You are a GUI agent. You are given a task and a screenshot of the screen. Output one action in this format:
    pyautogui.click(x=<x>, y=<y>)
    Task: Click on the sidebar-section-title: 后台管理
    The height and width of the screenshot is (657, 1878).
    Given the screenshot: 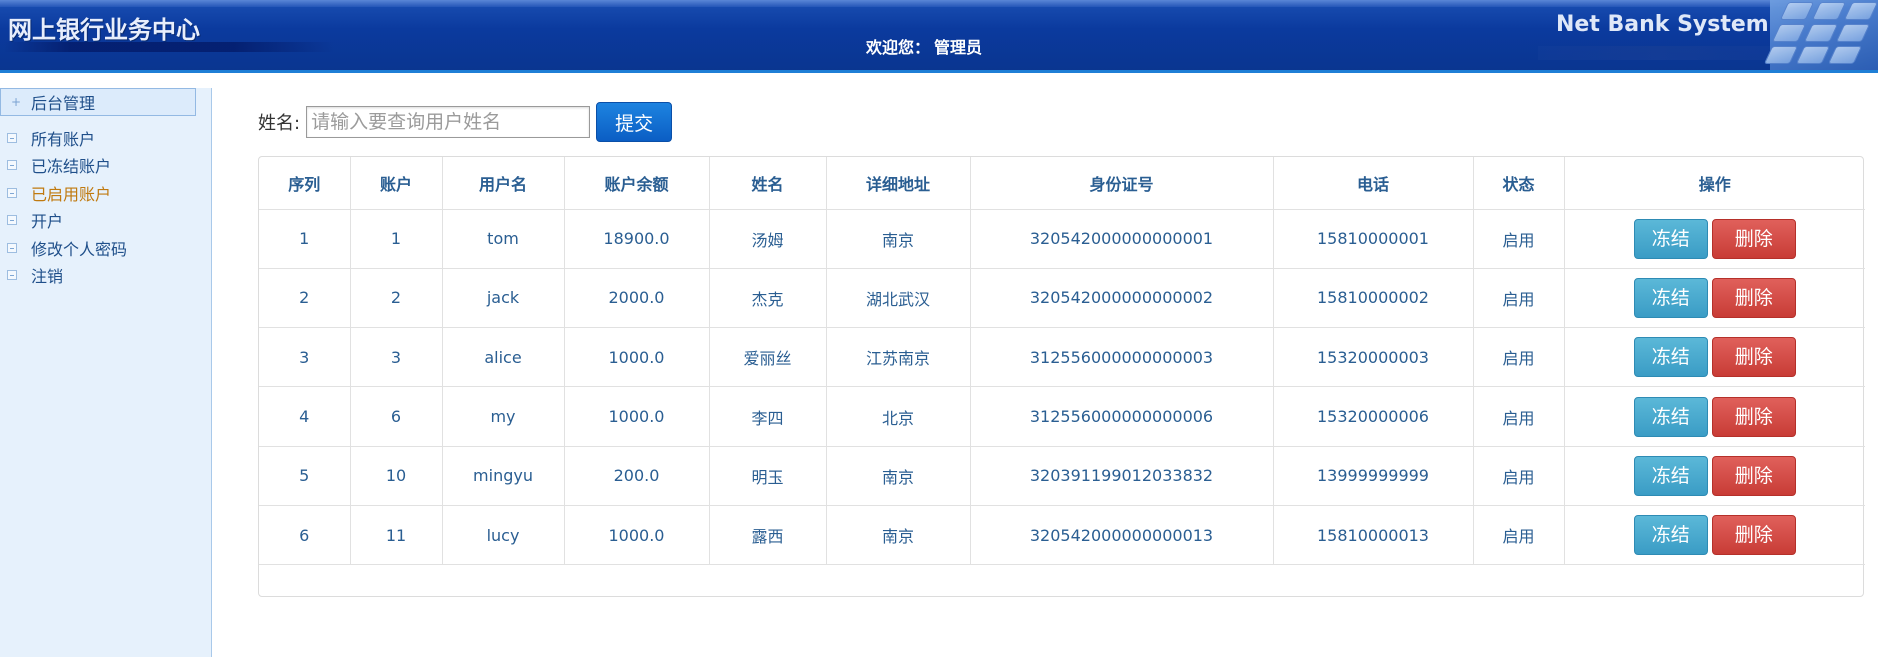 What is the action you would take?
    pyautogui.click(x=63, y=103)
    